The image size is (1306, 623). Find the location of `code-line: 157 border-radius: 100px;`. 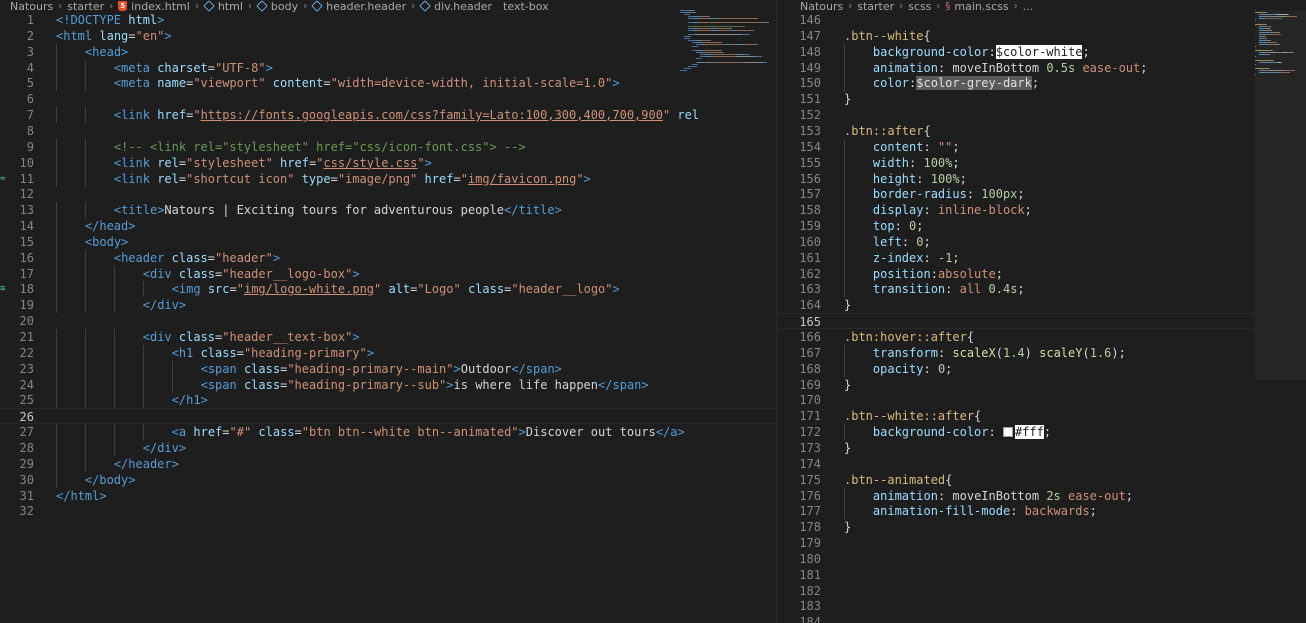

code-line: 157 border-radius: 100px; is located at coordinates (1041, 194).